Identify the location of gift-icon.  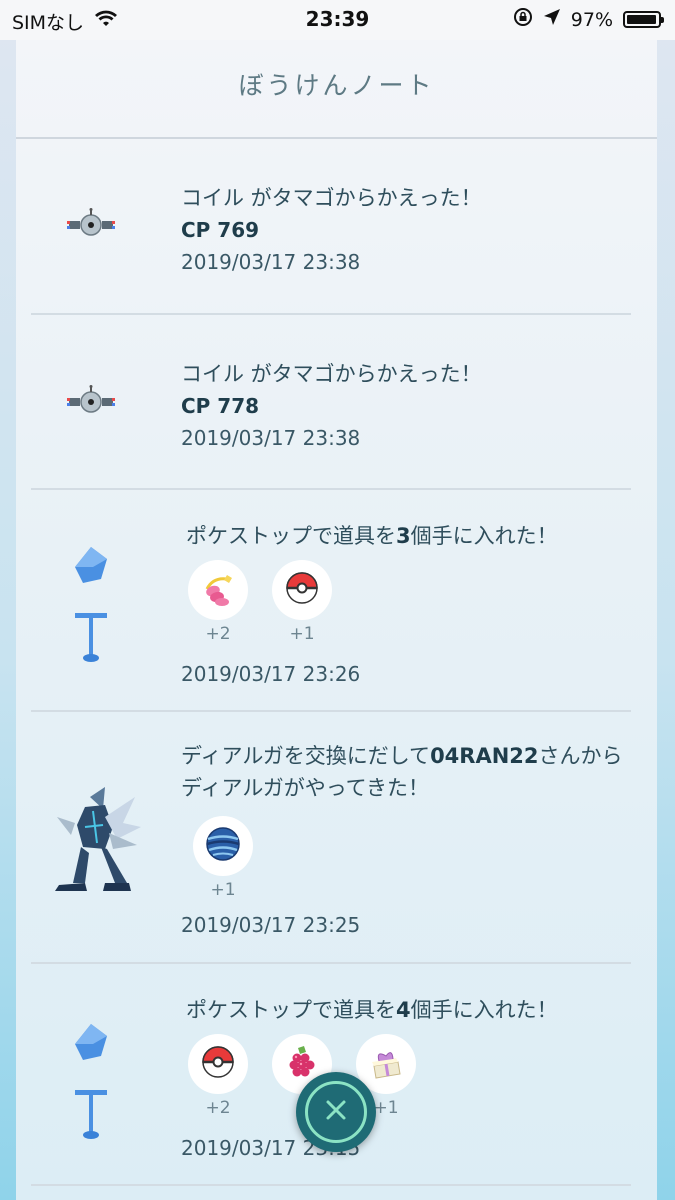
(386, 1064).